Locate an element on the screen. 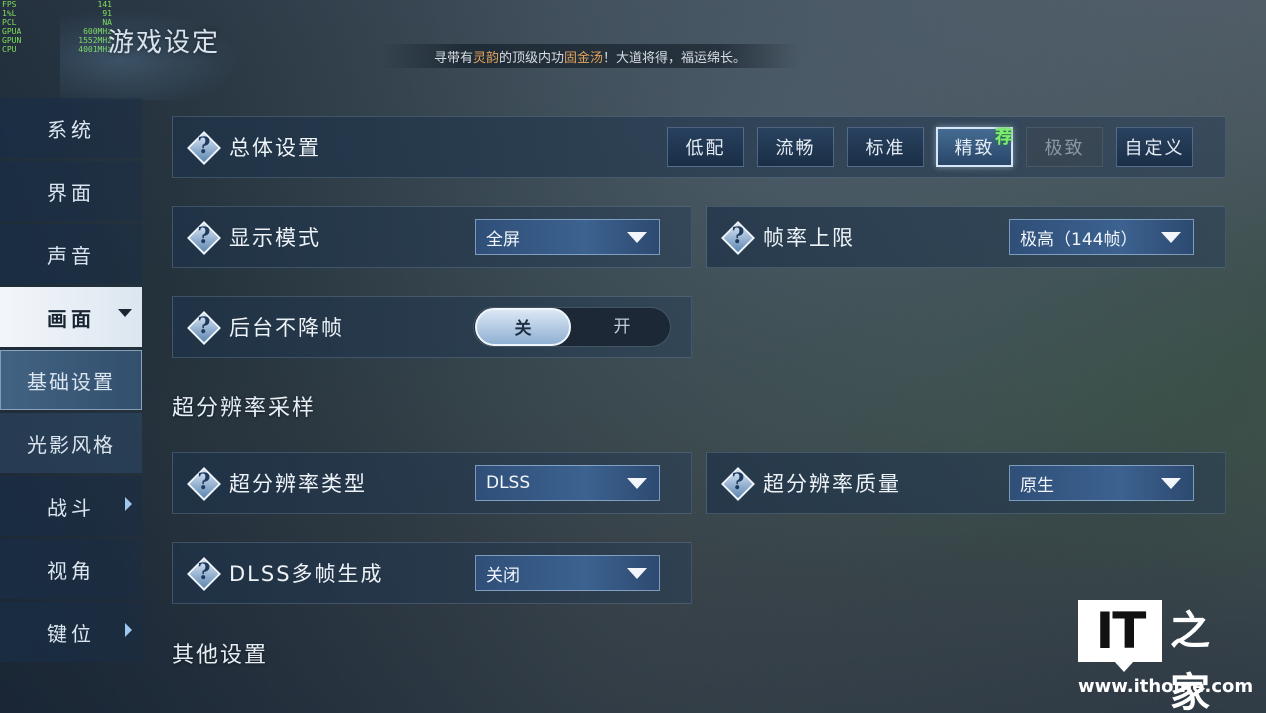  dropdown-value: 全屏 is located at coordinates (503, 239).